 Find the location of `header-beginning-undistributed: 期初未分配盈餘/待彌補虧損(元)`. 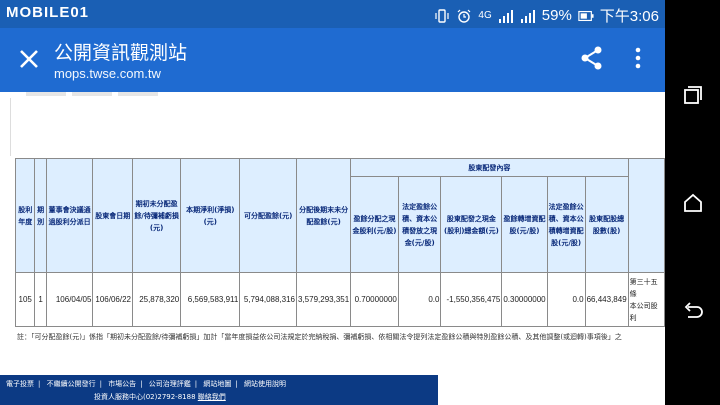

header-beginning-undistributed: 期初未分配盈餘/待彌補虧損(元) is located at coordinates (156, 215).